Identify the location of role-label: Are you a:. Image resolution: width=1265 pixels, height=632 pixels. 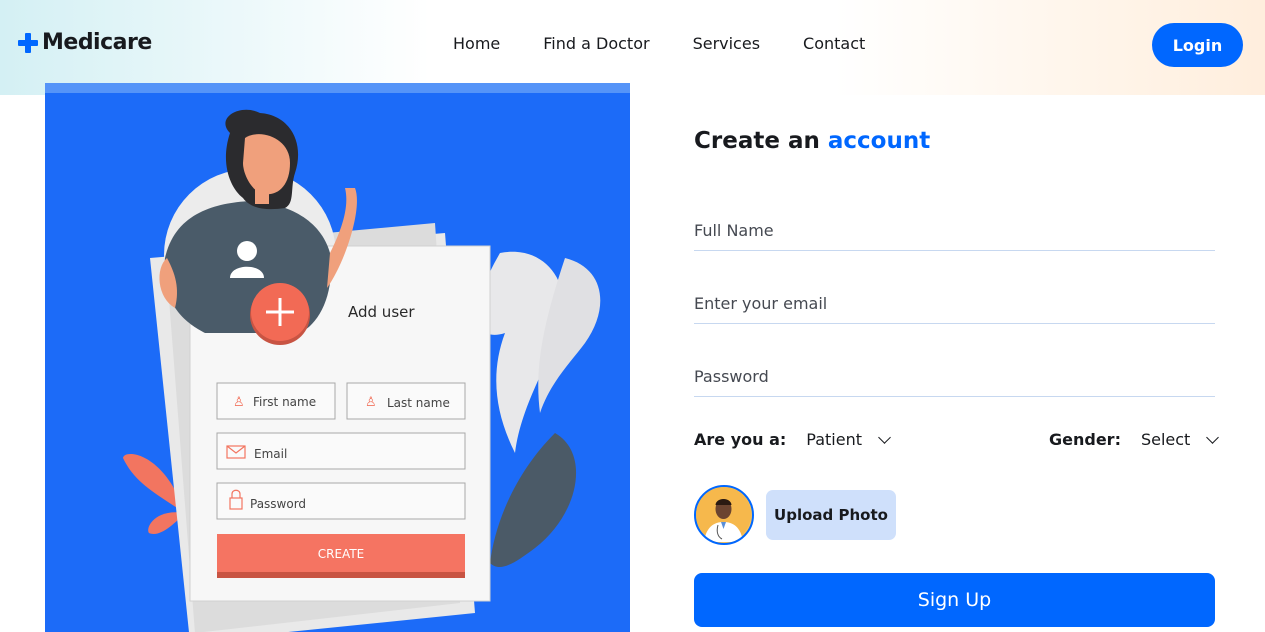
(740, 439).